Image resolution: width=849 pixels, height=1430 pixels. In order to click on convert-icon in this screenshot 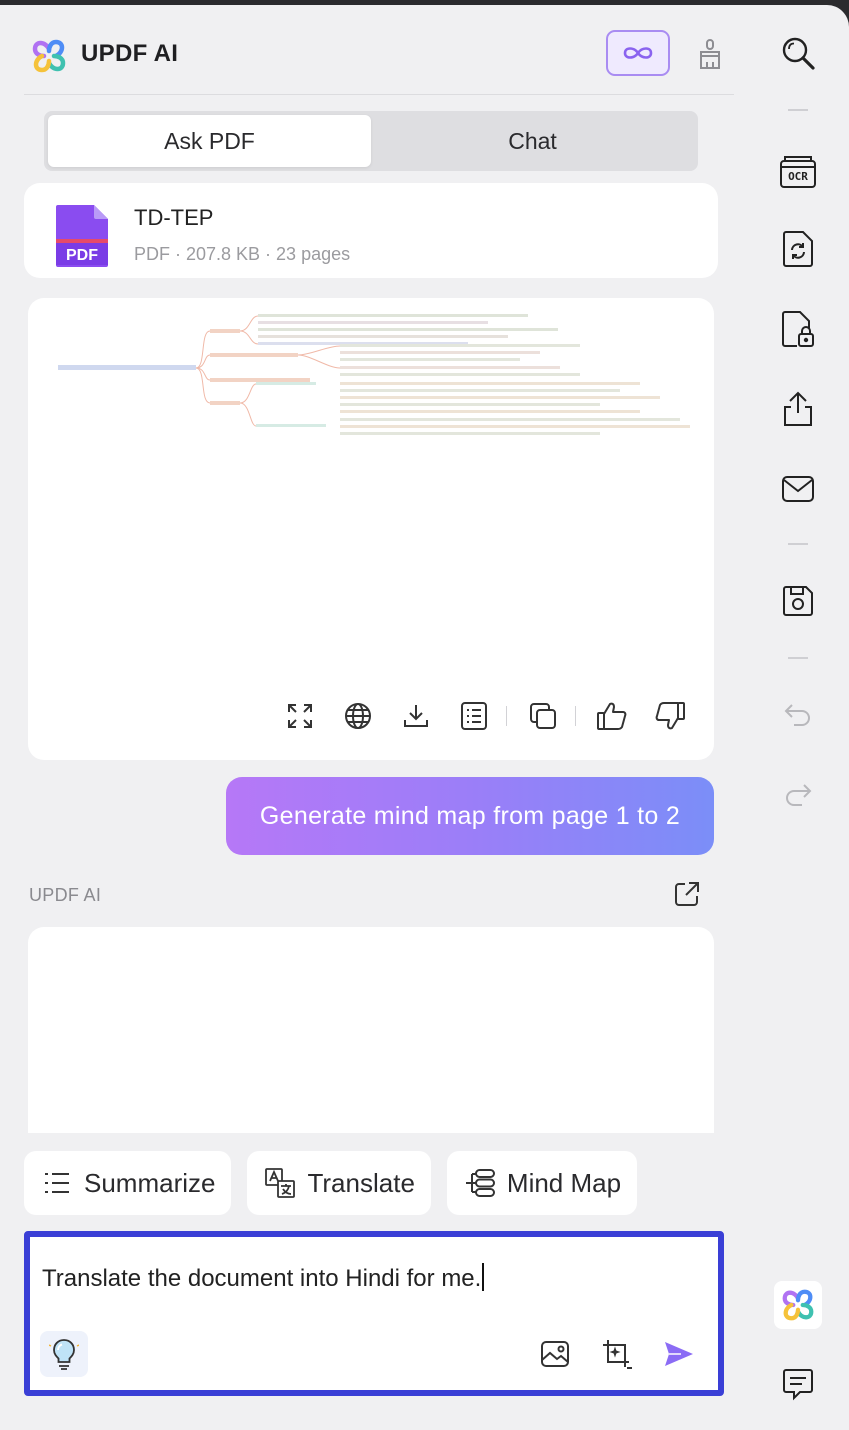, I will do `click(798, 249)`.